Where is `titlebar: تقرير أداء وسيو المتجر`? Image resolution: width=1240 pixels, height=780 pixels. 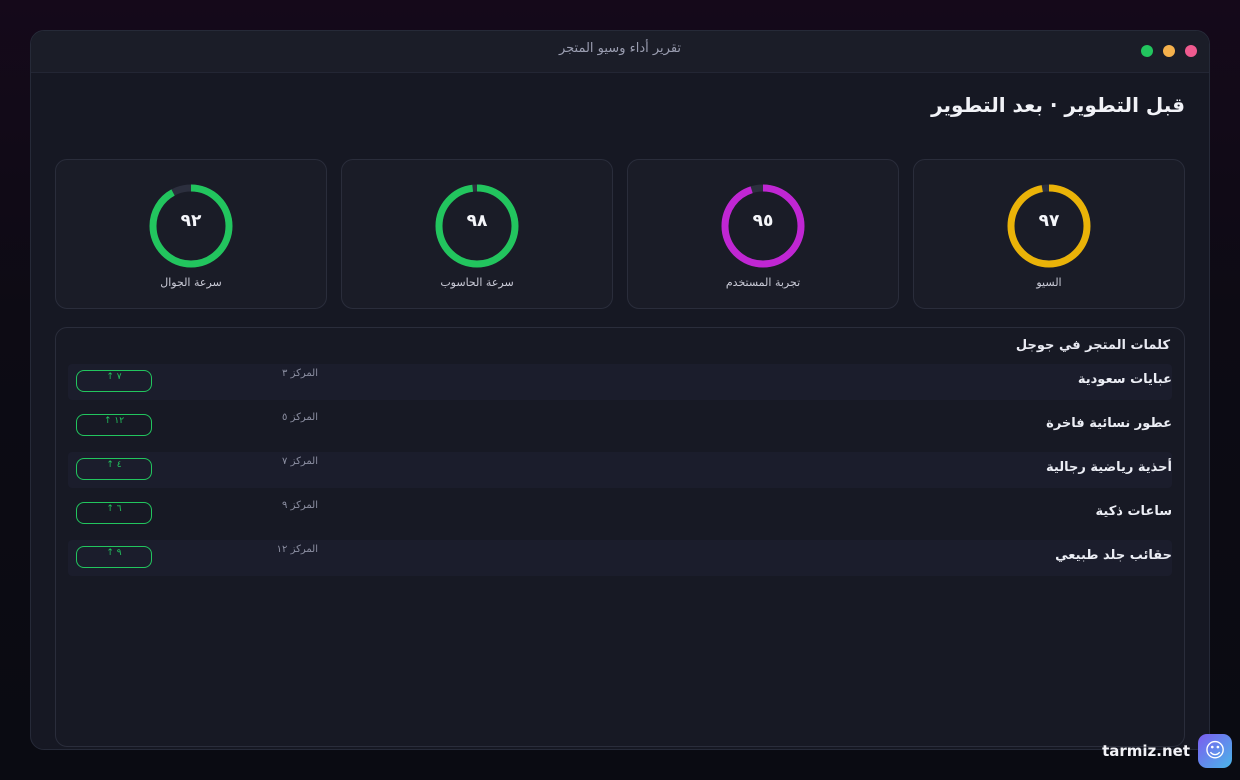
titlebar: تقرير أداء وسيو المتجر is located at coordinates (620, 52).